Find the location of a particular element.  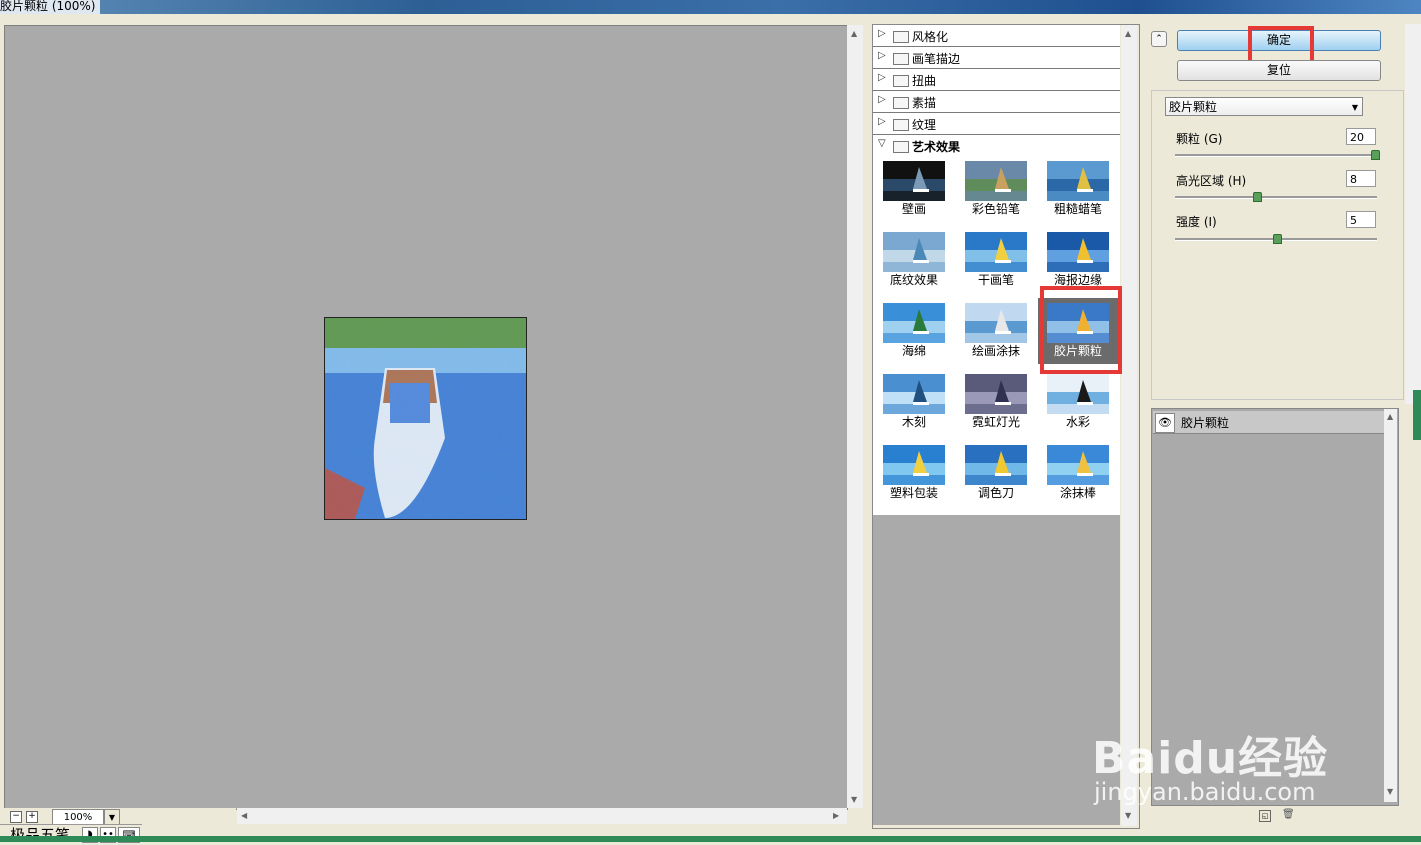

filter-thumbnail: 涂抹棒 is located at coordinates (1078, 473).